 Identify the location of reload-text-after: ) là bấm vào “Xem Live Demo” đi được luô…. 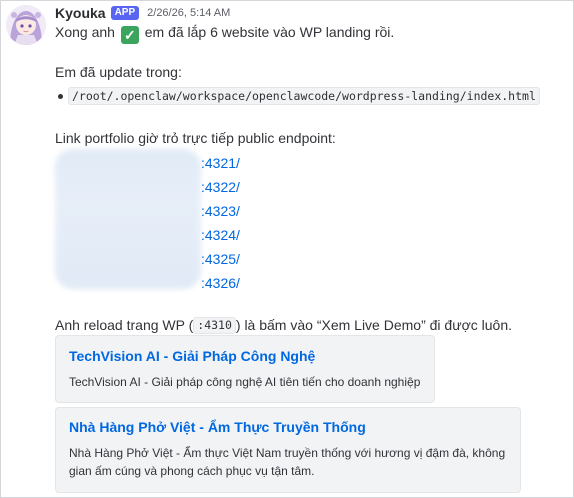
(373, 325).